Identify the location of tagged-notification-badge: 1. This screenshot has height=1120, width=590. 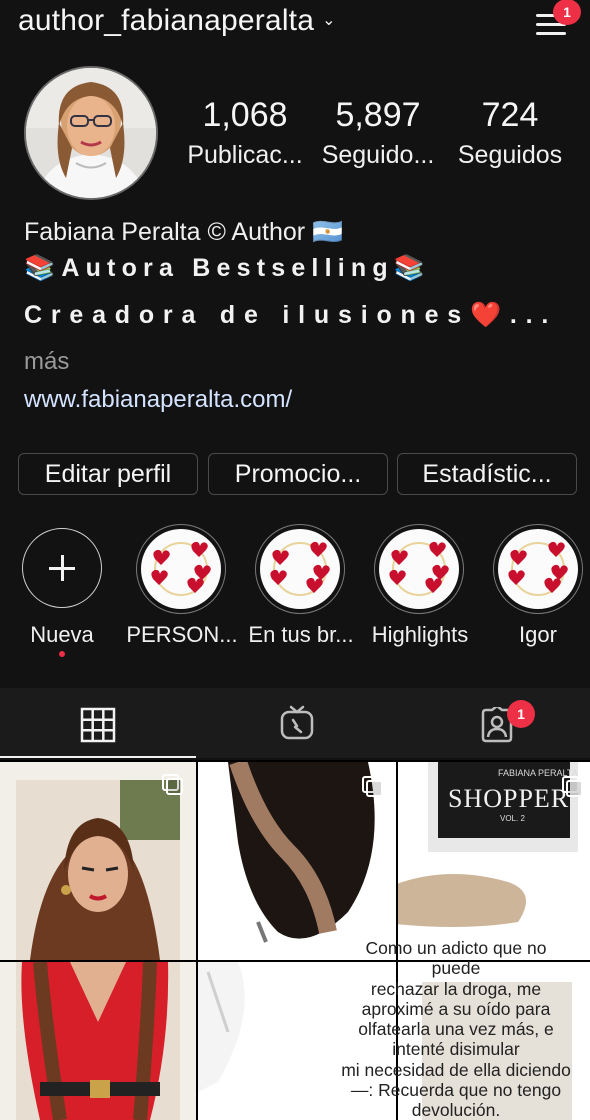
(521, 714).